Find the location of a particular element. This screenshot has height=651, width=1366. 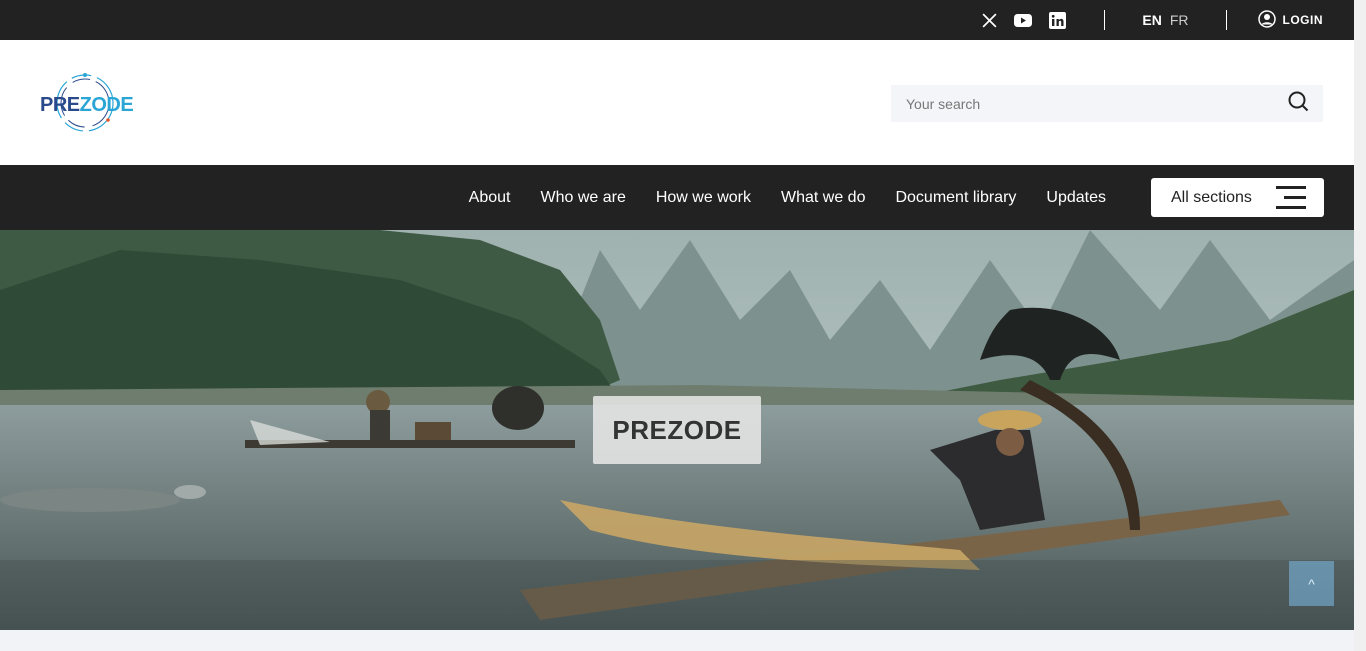

scroll-to-top-button: ^ is located at coordinates (1311, 583).